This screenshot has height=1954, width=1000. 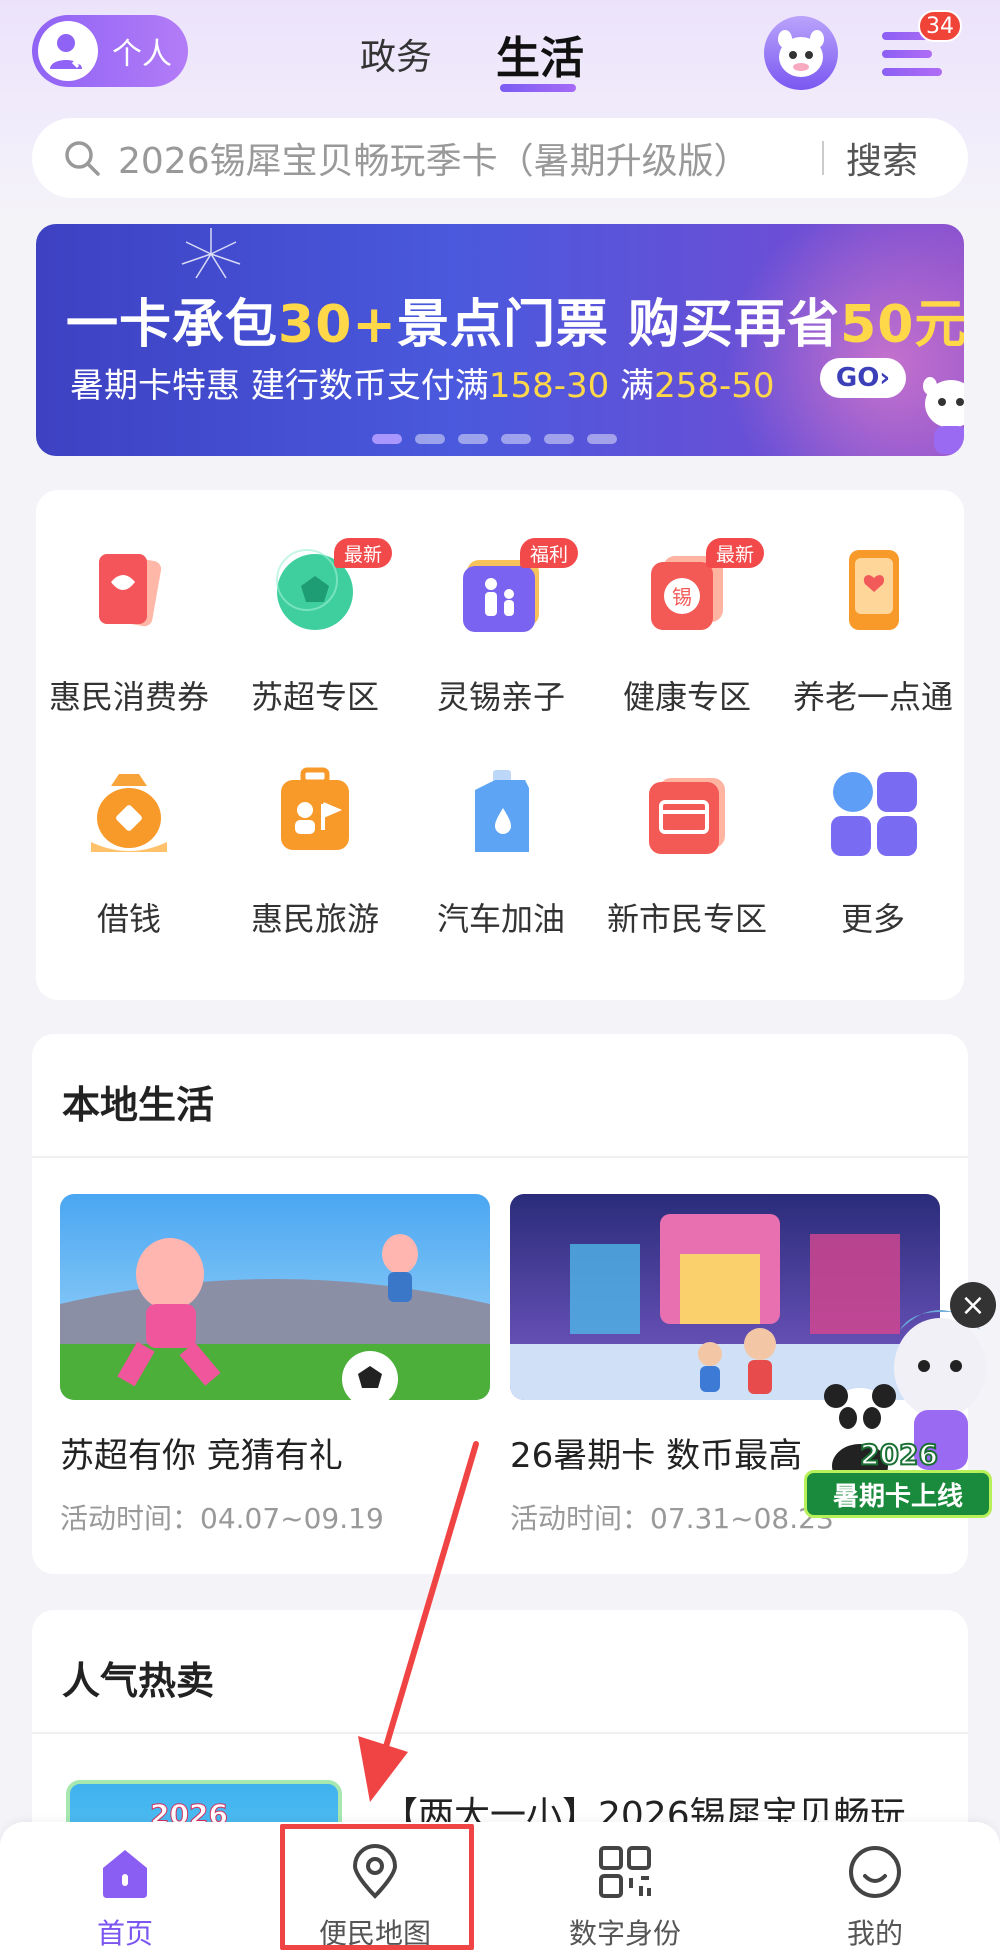 I want to click on user-switch-icon, so click(x=68, y=51).